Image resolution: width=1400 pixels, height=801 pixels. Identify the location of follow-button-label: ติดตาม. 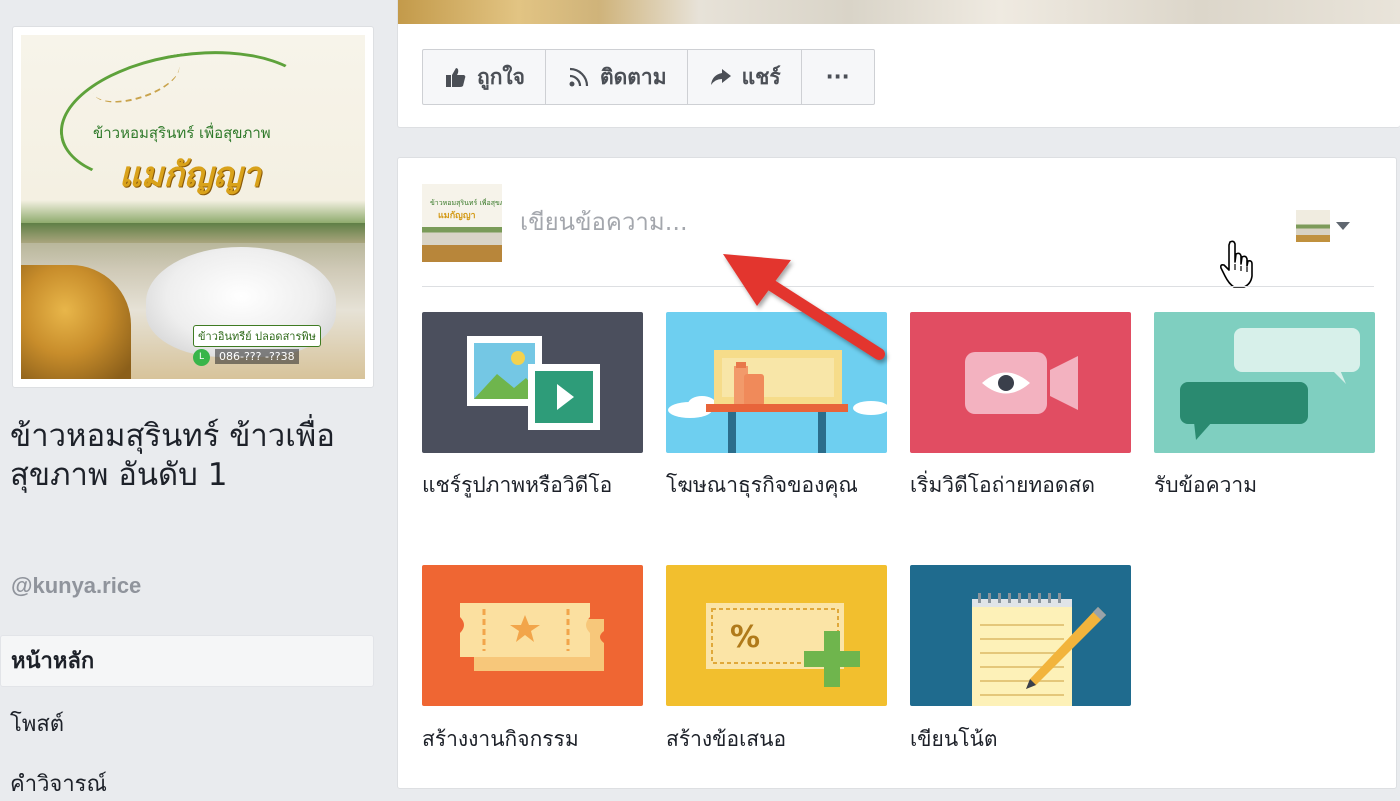
(633, 76).